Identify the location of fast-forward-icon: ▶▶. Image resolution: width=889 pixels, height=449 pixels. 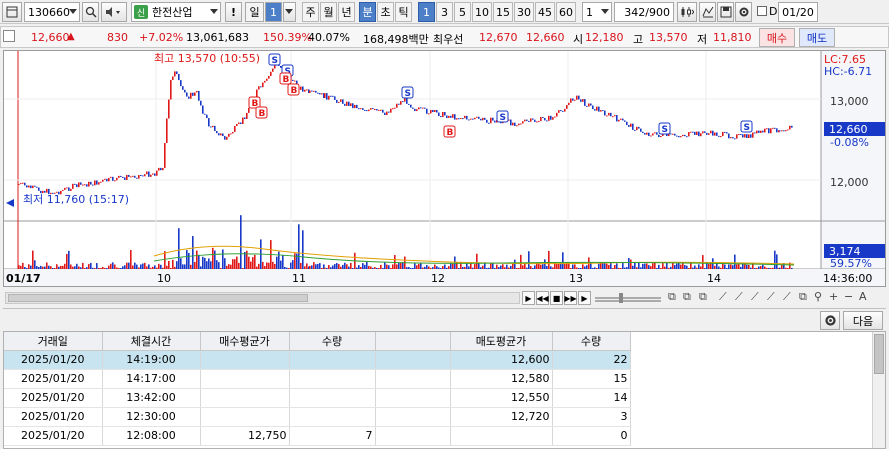
(570, 298).